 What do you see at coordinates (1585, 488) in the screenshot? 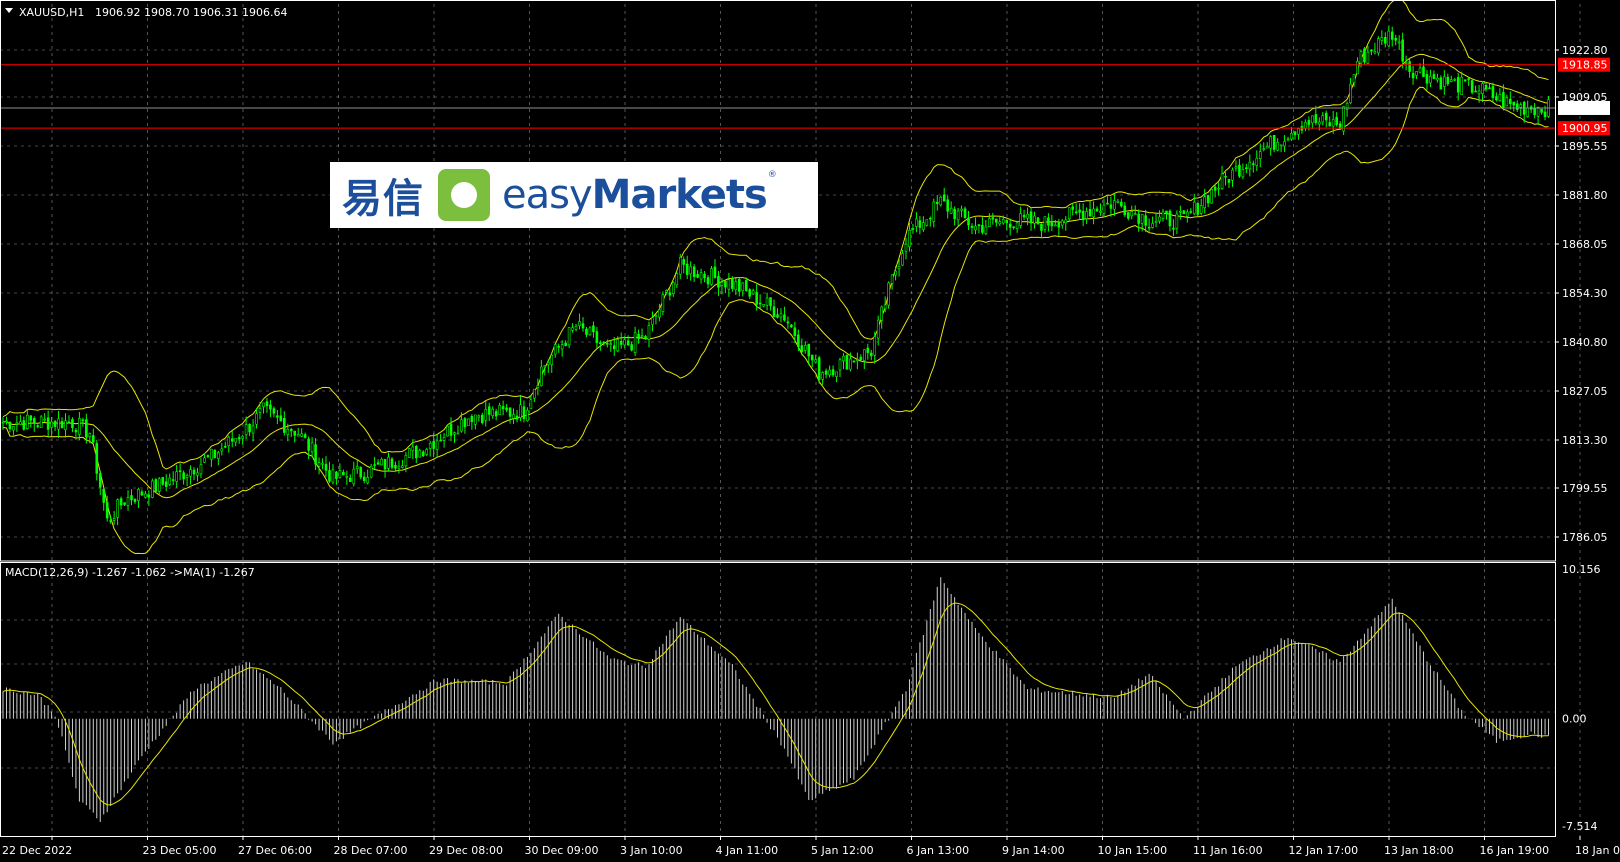
I see `price-tick-9: 1799.55` at bounding box center [1585, 488].